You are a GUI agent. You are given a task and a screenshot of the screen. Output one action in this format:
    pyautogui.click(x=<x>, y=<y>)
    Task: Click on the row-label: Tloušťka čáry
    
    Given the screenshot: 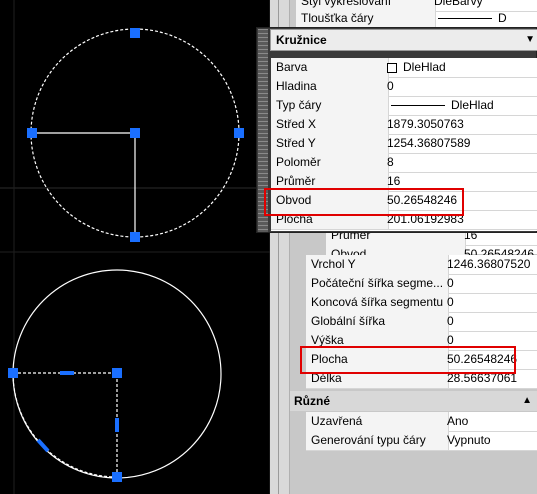 What is the action you would take?
    pyautogui.click(x=366, y=18)
    